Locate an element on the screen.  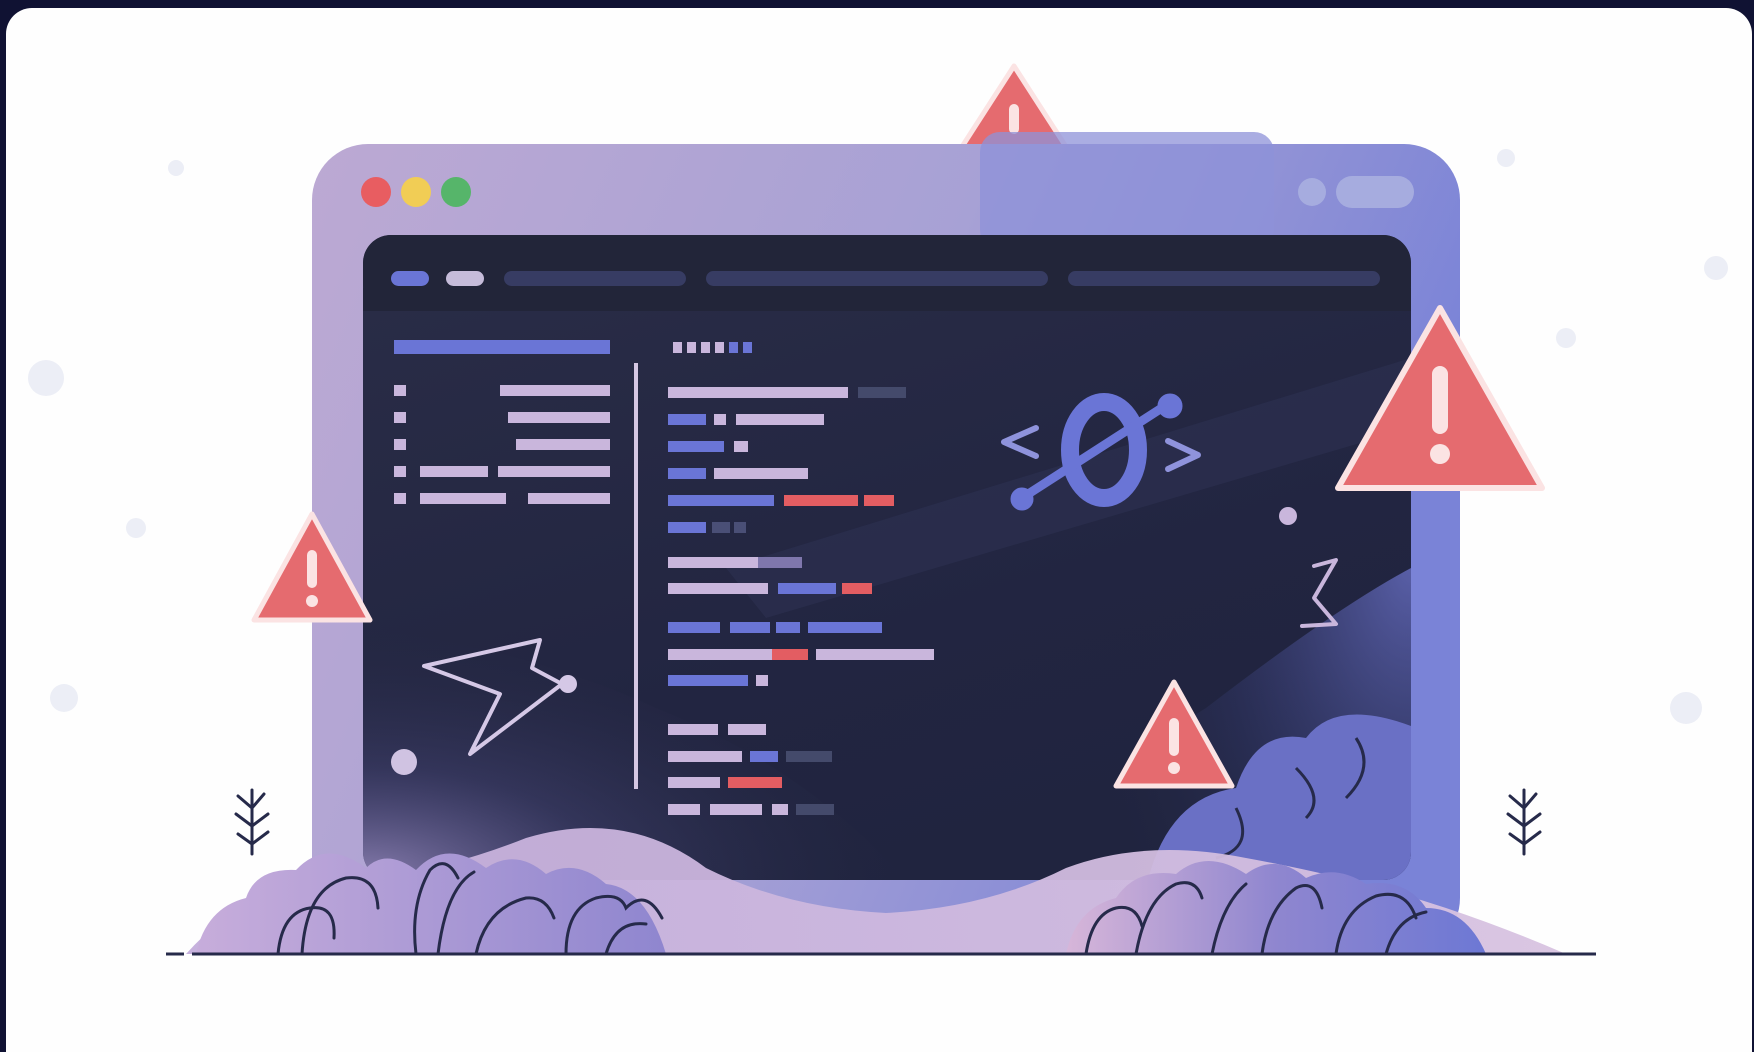
browser-tab is located at coordinates (1127, 191).